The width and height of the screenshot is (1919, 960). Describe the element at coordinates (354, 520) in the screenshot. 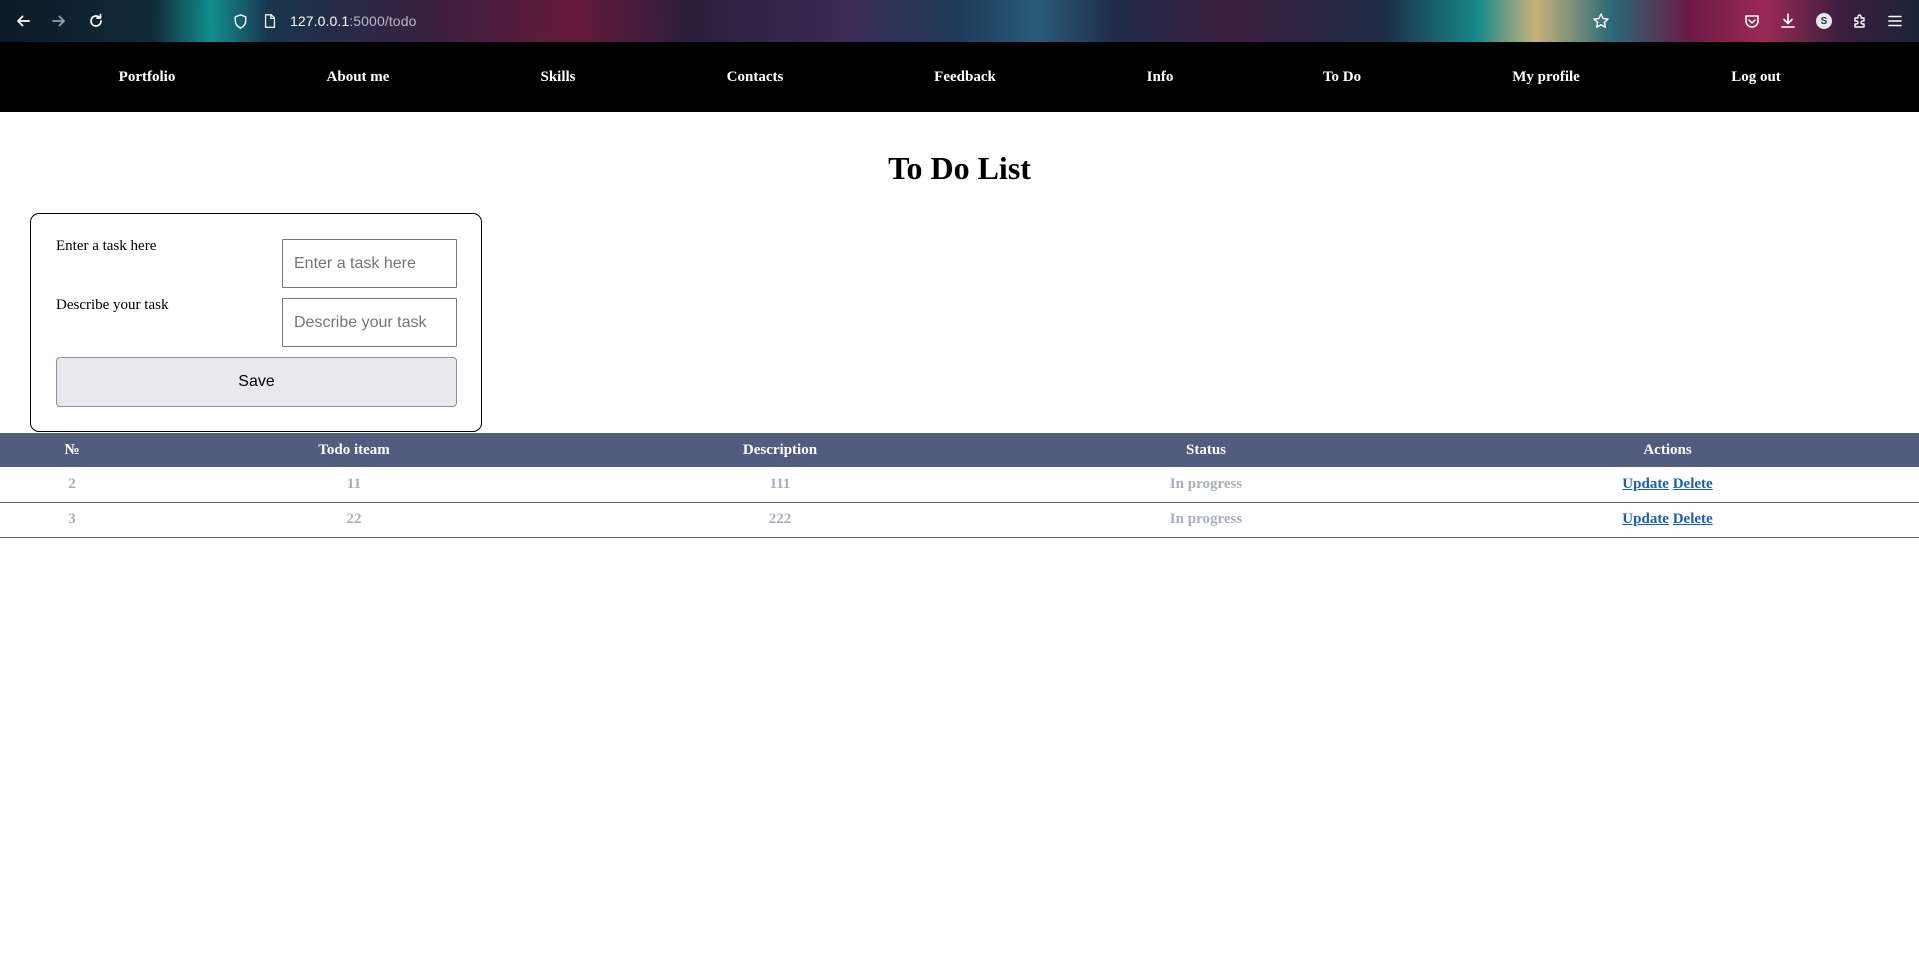

I see `row-todo-item: 22` at that location.